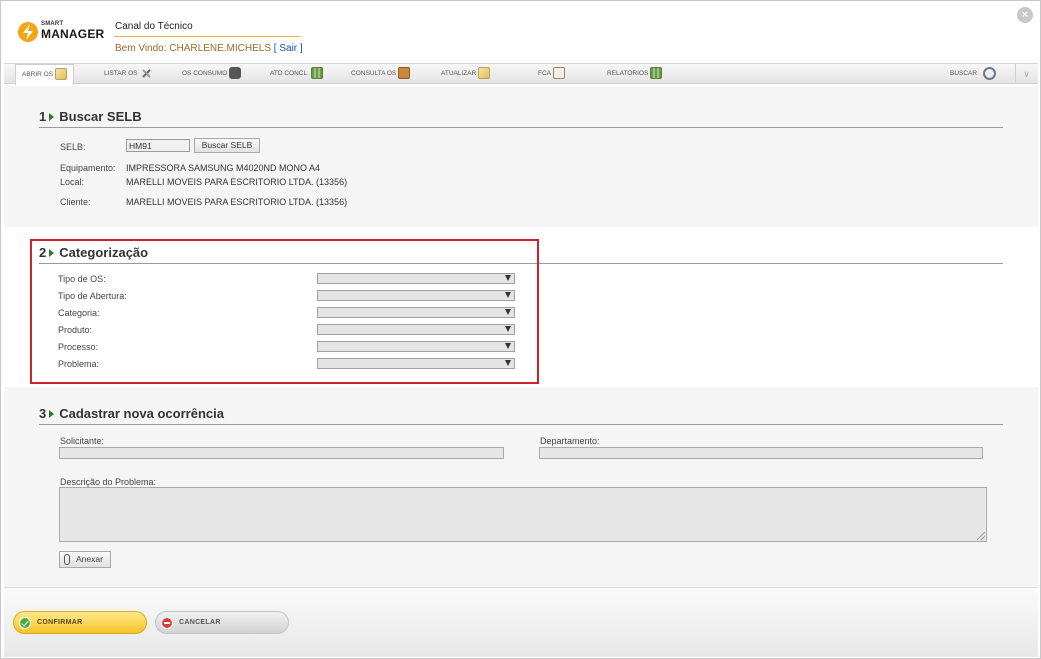  I want to click on nav-atd-concl: ATD CONCL., so click(296, 74).